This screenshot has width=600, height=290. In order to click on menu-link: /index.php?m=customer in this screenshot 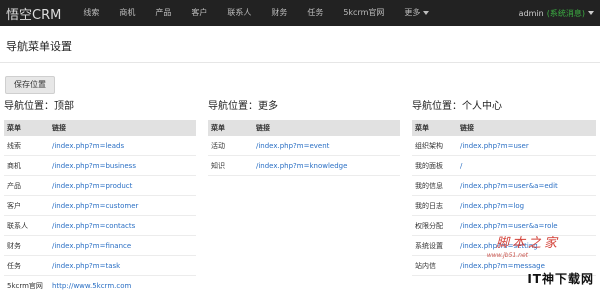, I will do `click(124, 206)`.